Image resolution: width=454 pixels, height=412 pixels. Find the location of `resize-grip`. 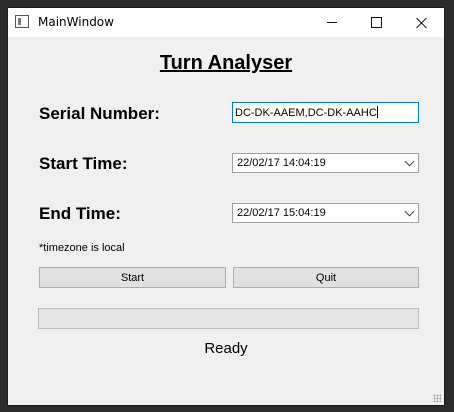

resize-grip is located at coordinates (437, 398).